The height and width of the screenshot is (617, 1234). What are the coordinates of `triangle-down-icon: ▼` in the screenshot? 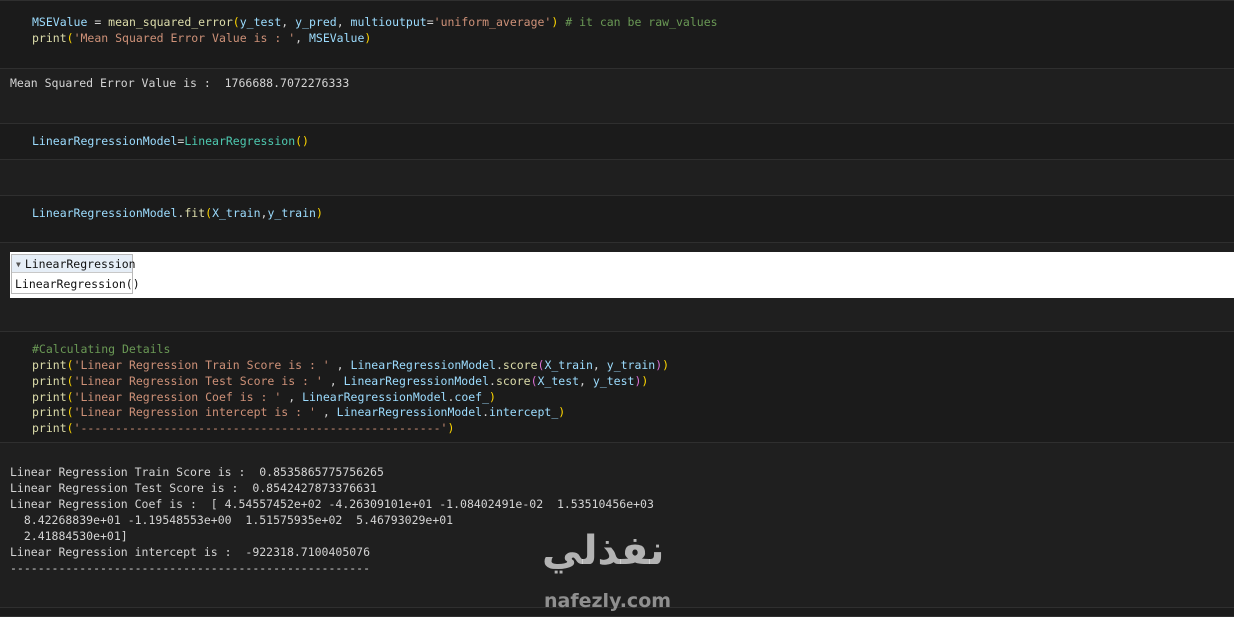 It's located at (18, 264).